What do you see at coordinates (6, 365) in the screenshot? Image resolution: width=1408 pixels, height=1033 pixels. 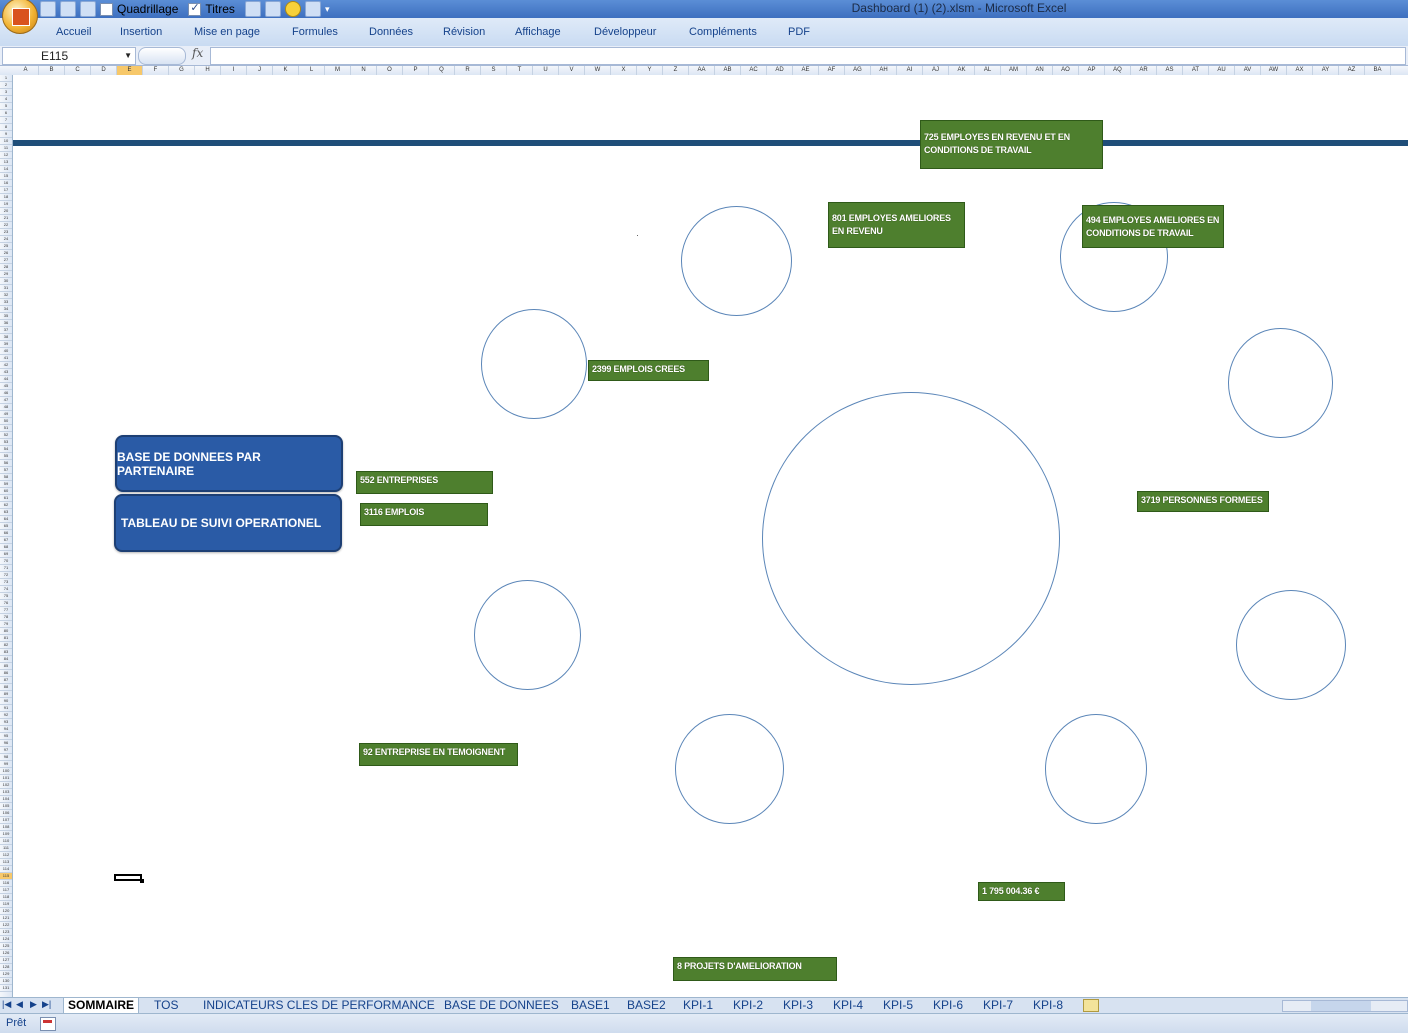 I see `row-header: 42` at bounding box center [6, 365].